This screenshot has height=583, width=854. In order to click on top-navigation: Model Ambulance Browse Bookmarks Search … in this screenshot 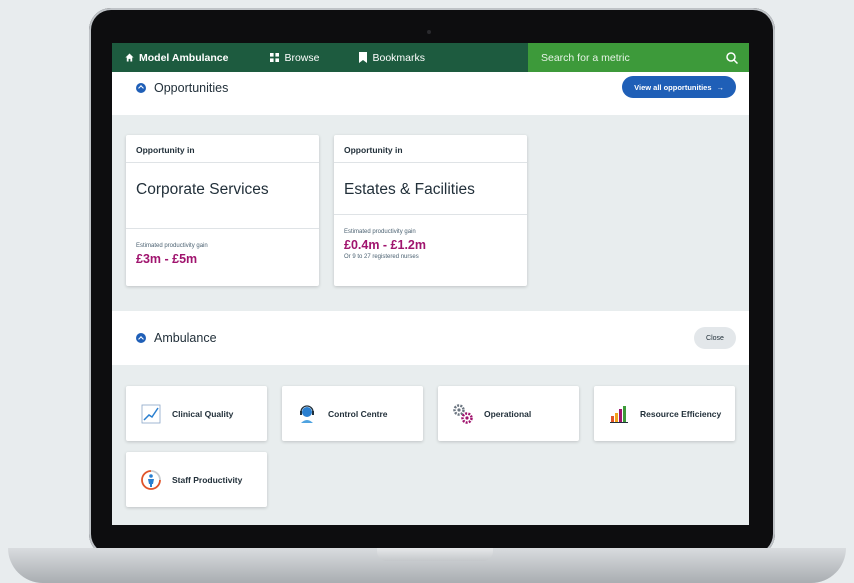, I will do `click(430, 57)`.